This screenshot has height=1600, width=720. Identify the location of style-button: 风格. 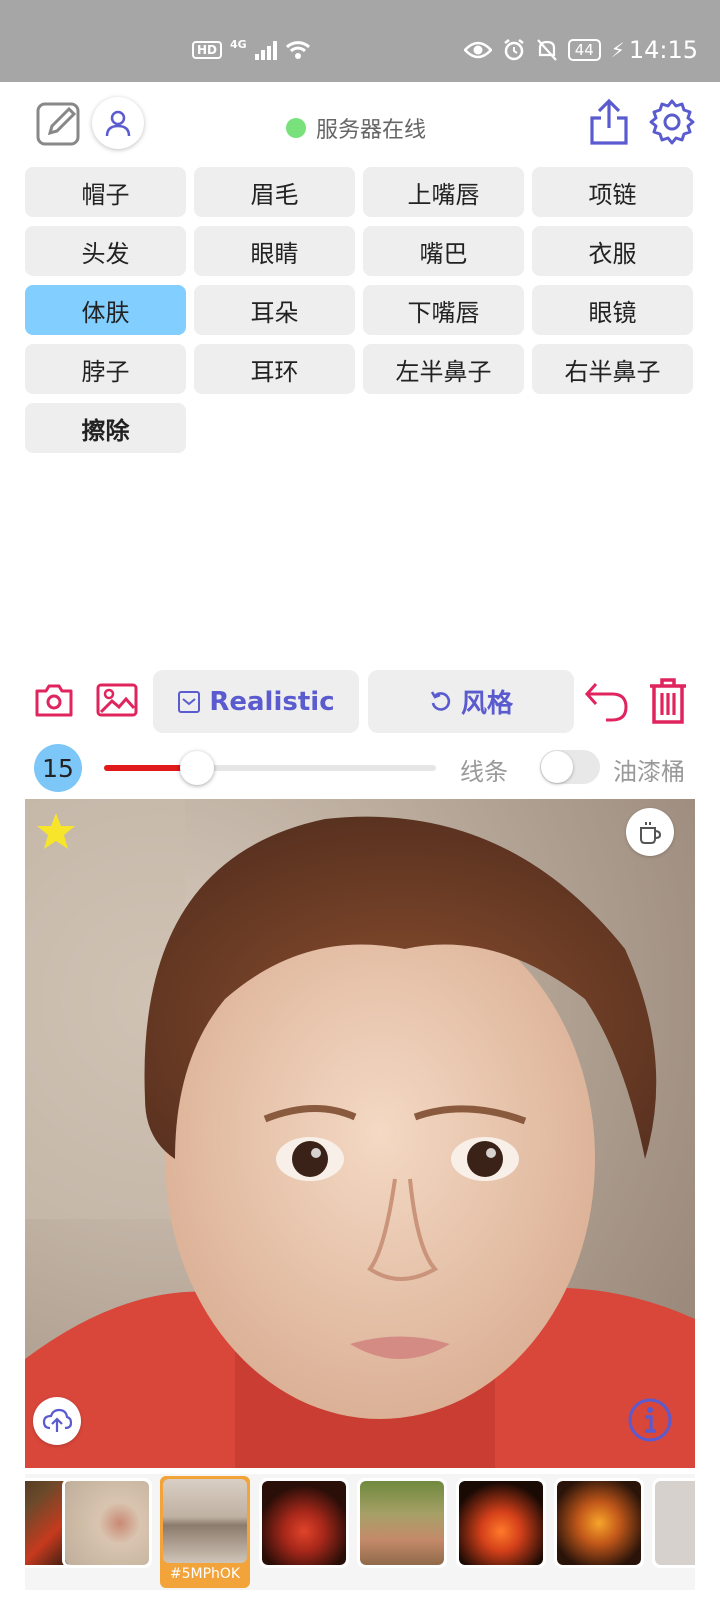
(471, 701).